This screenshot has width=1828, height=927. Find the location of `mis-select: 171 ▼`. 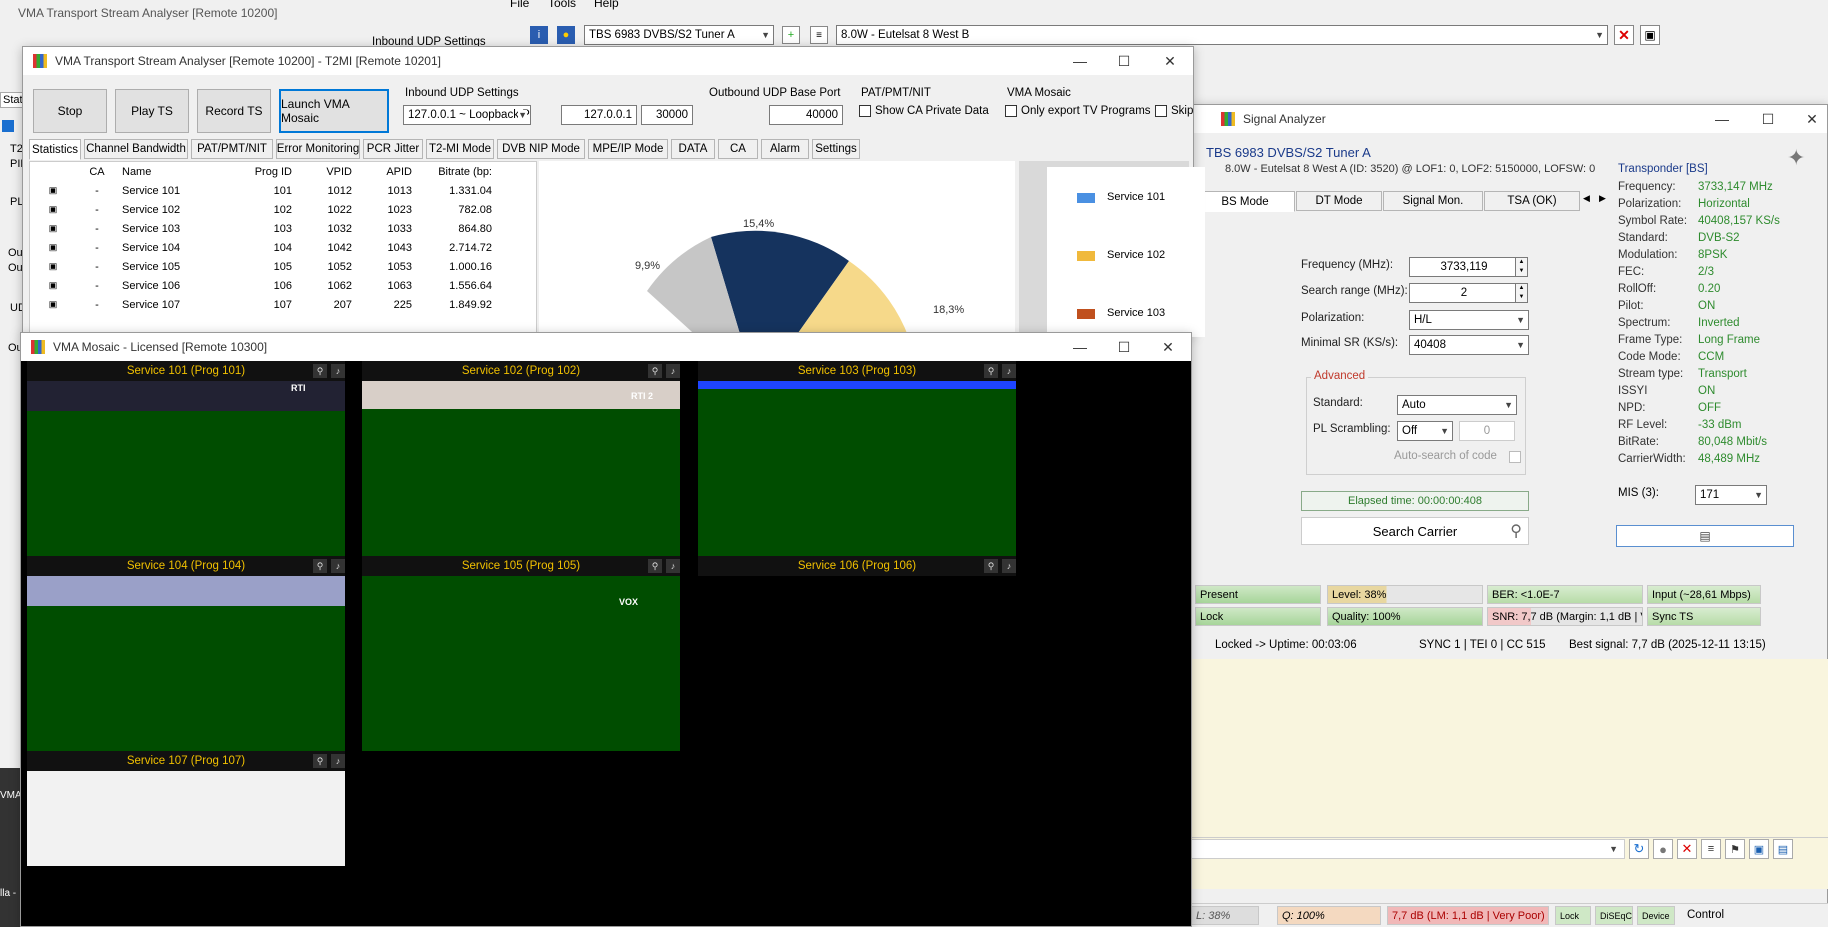

mis-select: 171 ▼ is located at coordinates (1731, 495).